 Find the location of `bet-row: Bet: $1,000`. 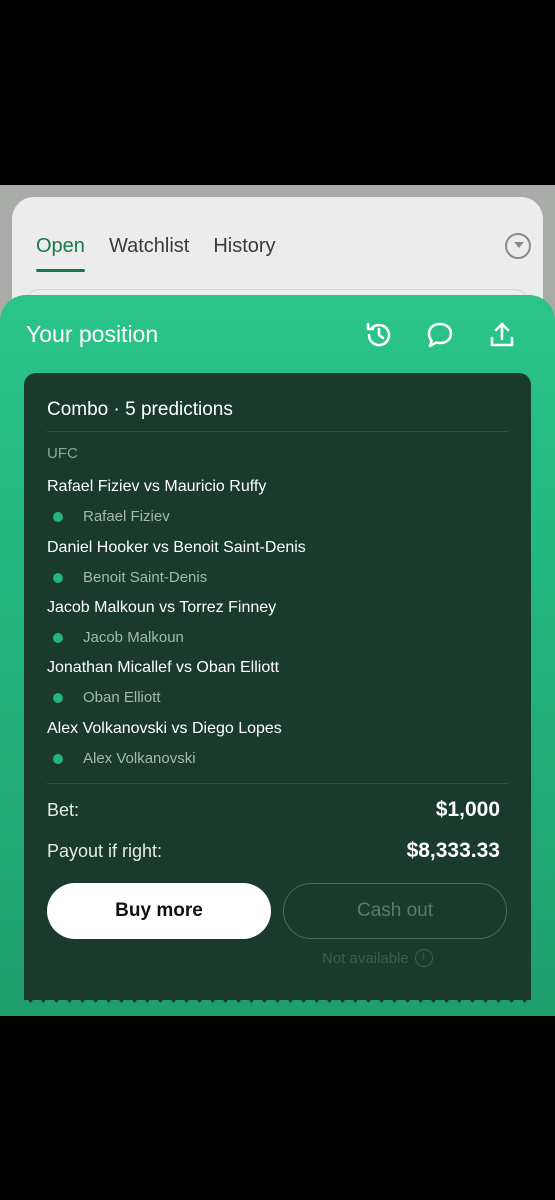

bet-row: Bet: $1,000 is located at coordinates (273, 810).